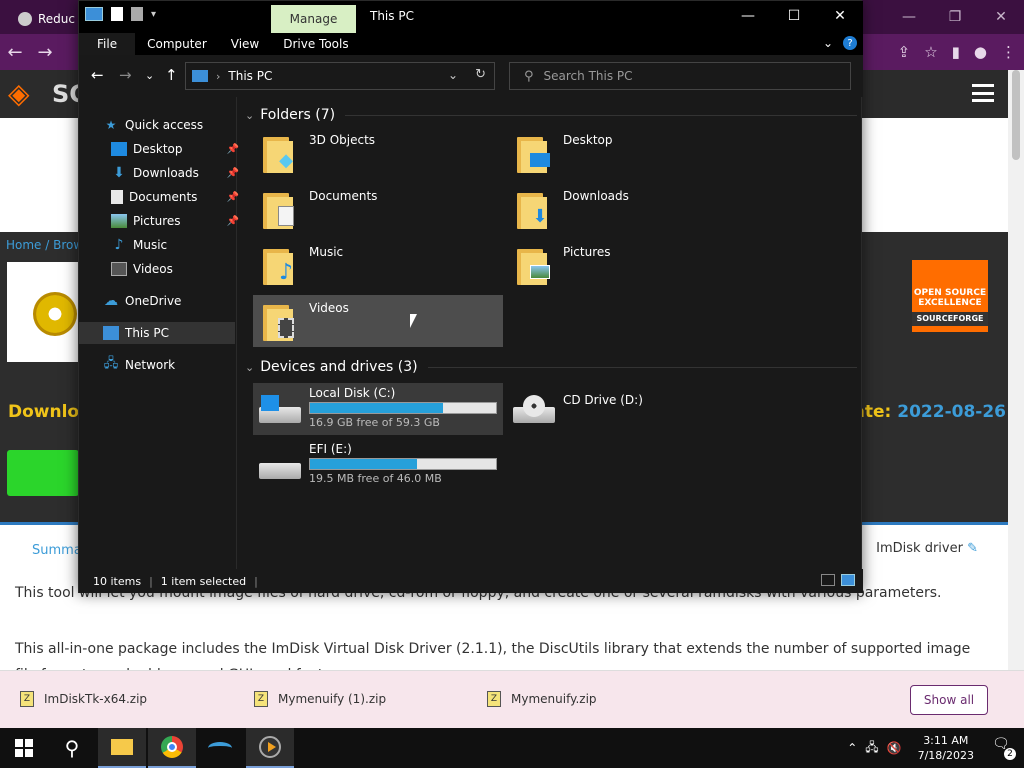  I want to click on folder-tile-music: ♪ Music, so click(378, 265).